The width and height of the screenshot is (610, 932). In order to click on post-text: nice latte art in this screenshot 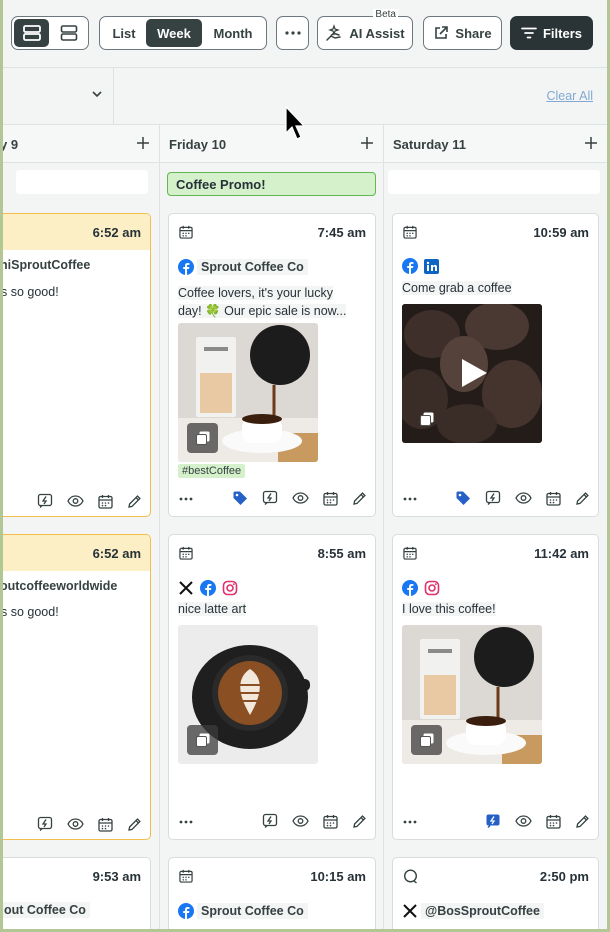, I will do `click(272, 609)`.